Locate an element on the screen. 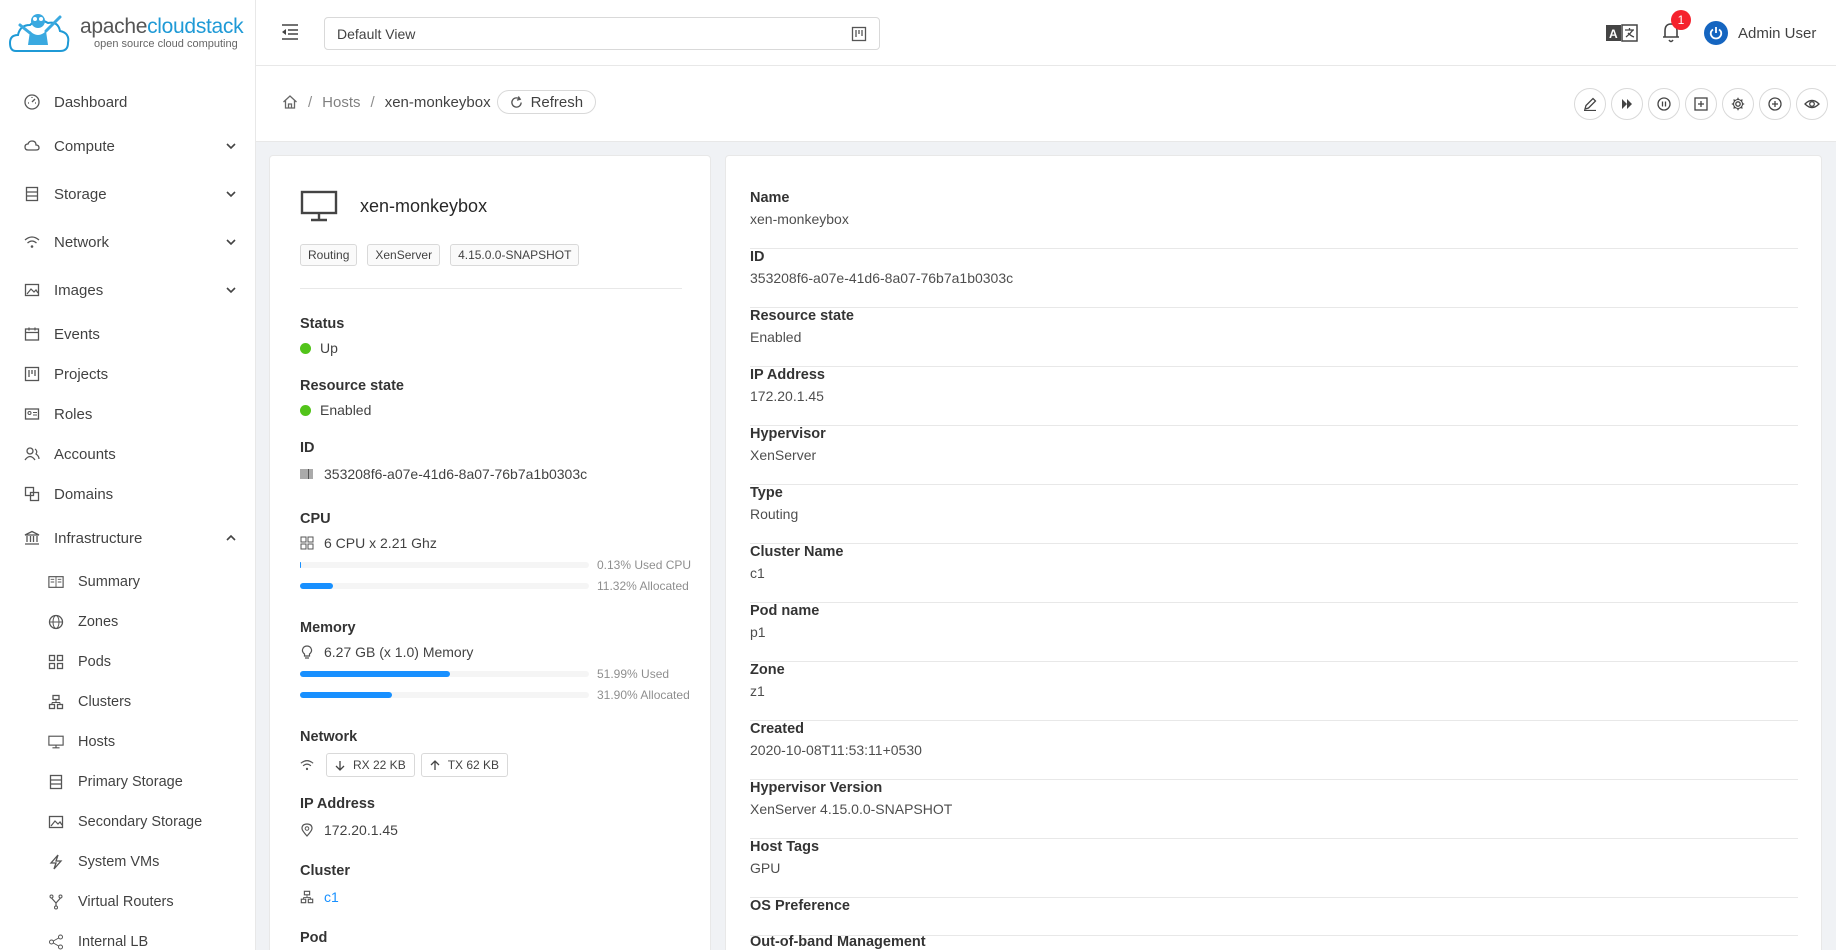  detail-value: XenServer 4.15.0.0-SNAPSHOT is located at coordinates (851, 809).